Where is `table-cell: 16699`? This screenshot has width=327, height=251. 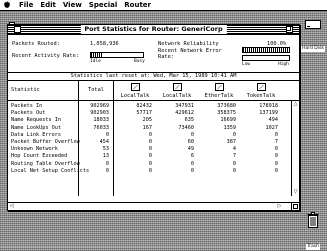
table-cell: 16699 is located at coordinates (228, 120).